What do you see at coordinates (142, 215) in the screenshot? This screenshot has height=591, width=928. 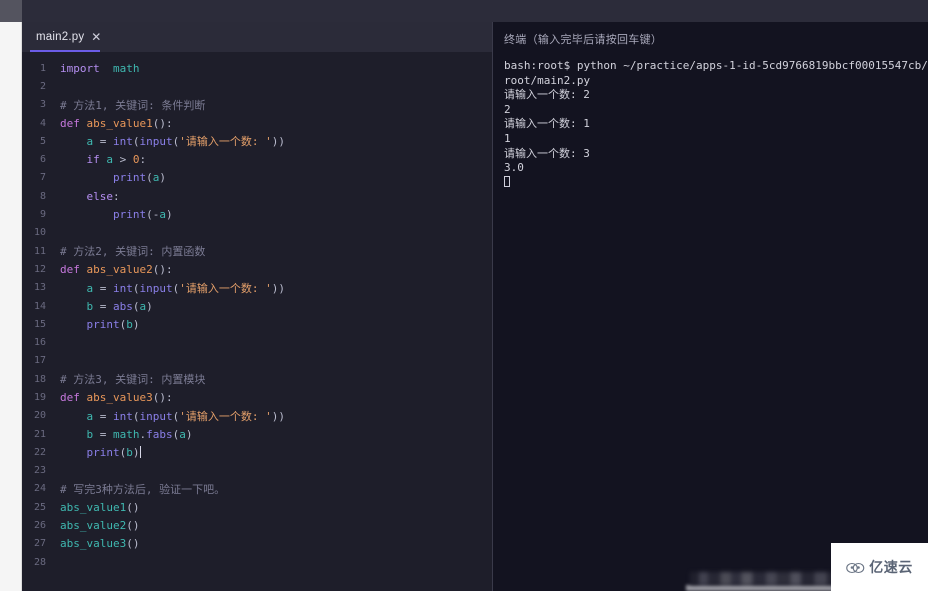 I see `code-line-content: print(-a)` at bounding box center [142, 215].